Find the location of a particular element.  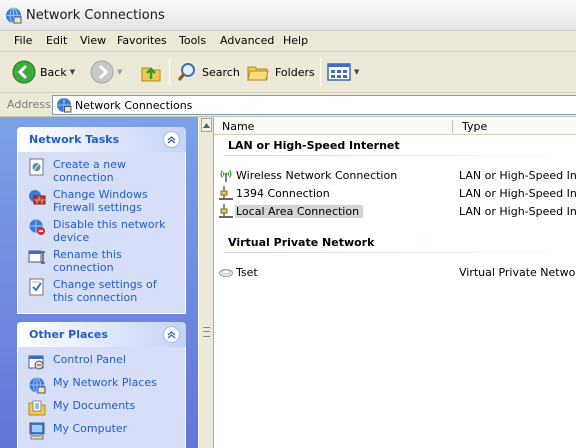

menu-tools: Tools is located at coordinates (192, 40).